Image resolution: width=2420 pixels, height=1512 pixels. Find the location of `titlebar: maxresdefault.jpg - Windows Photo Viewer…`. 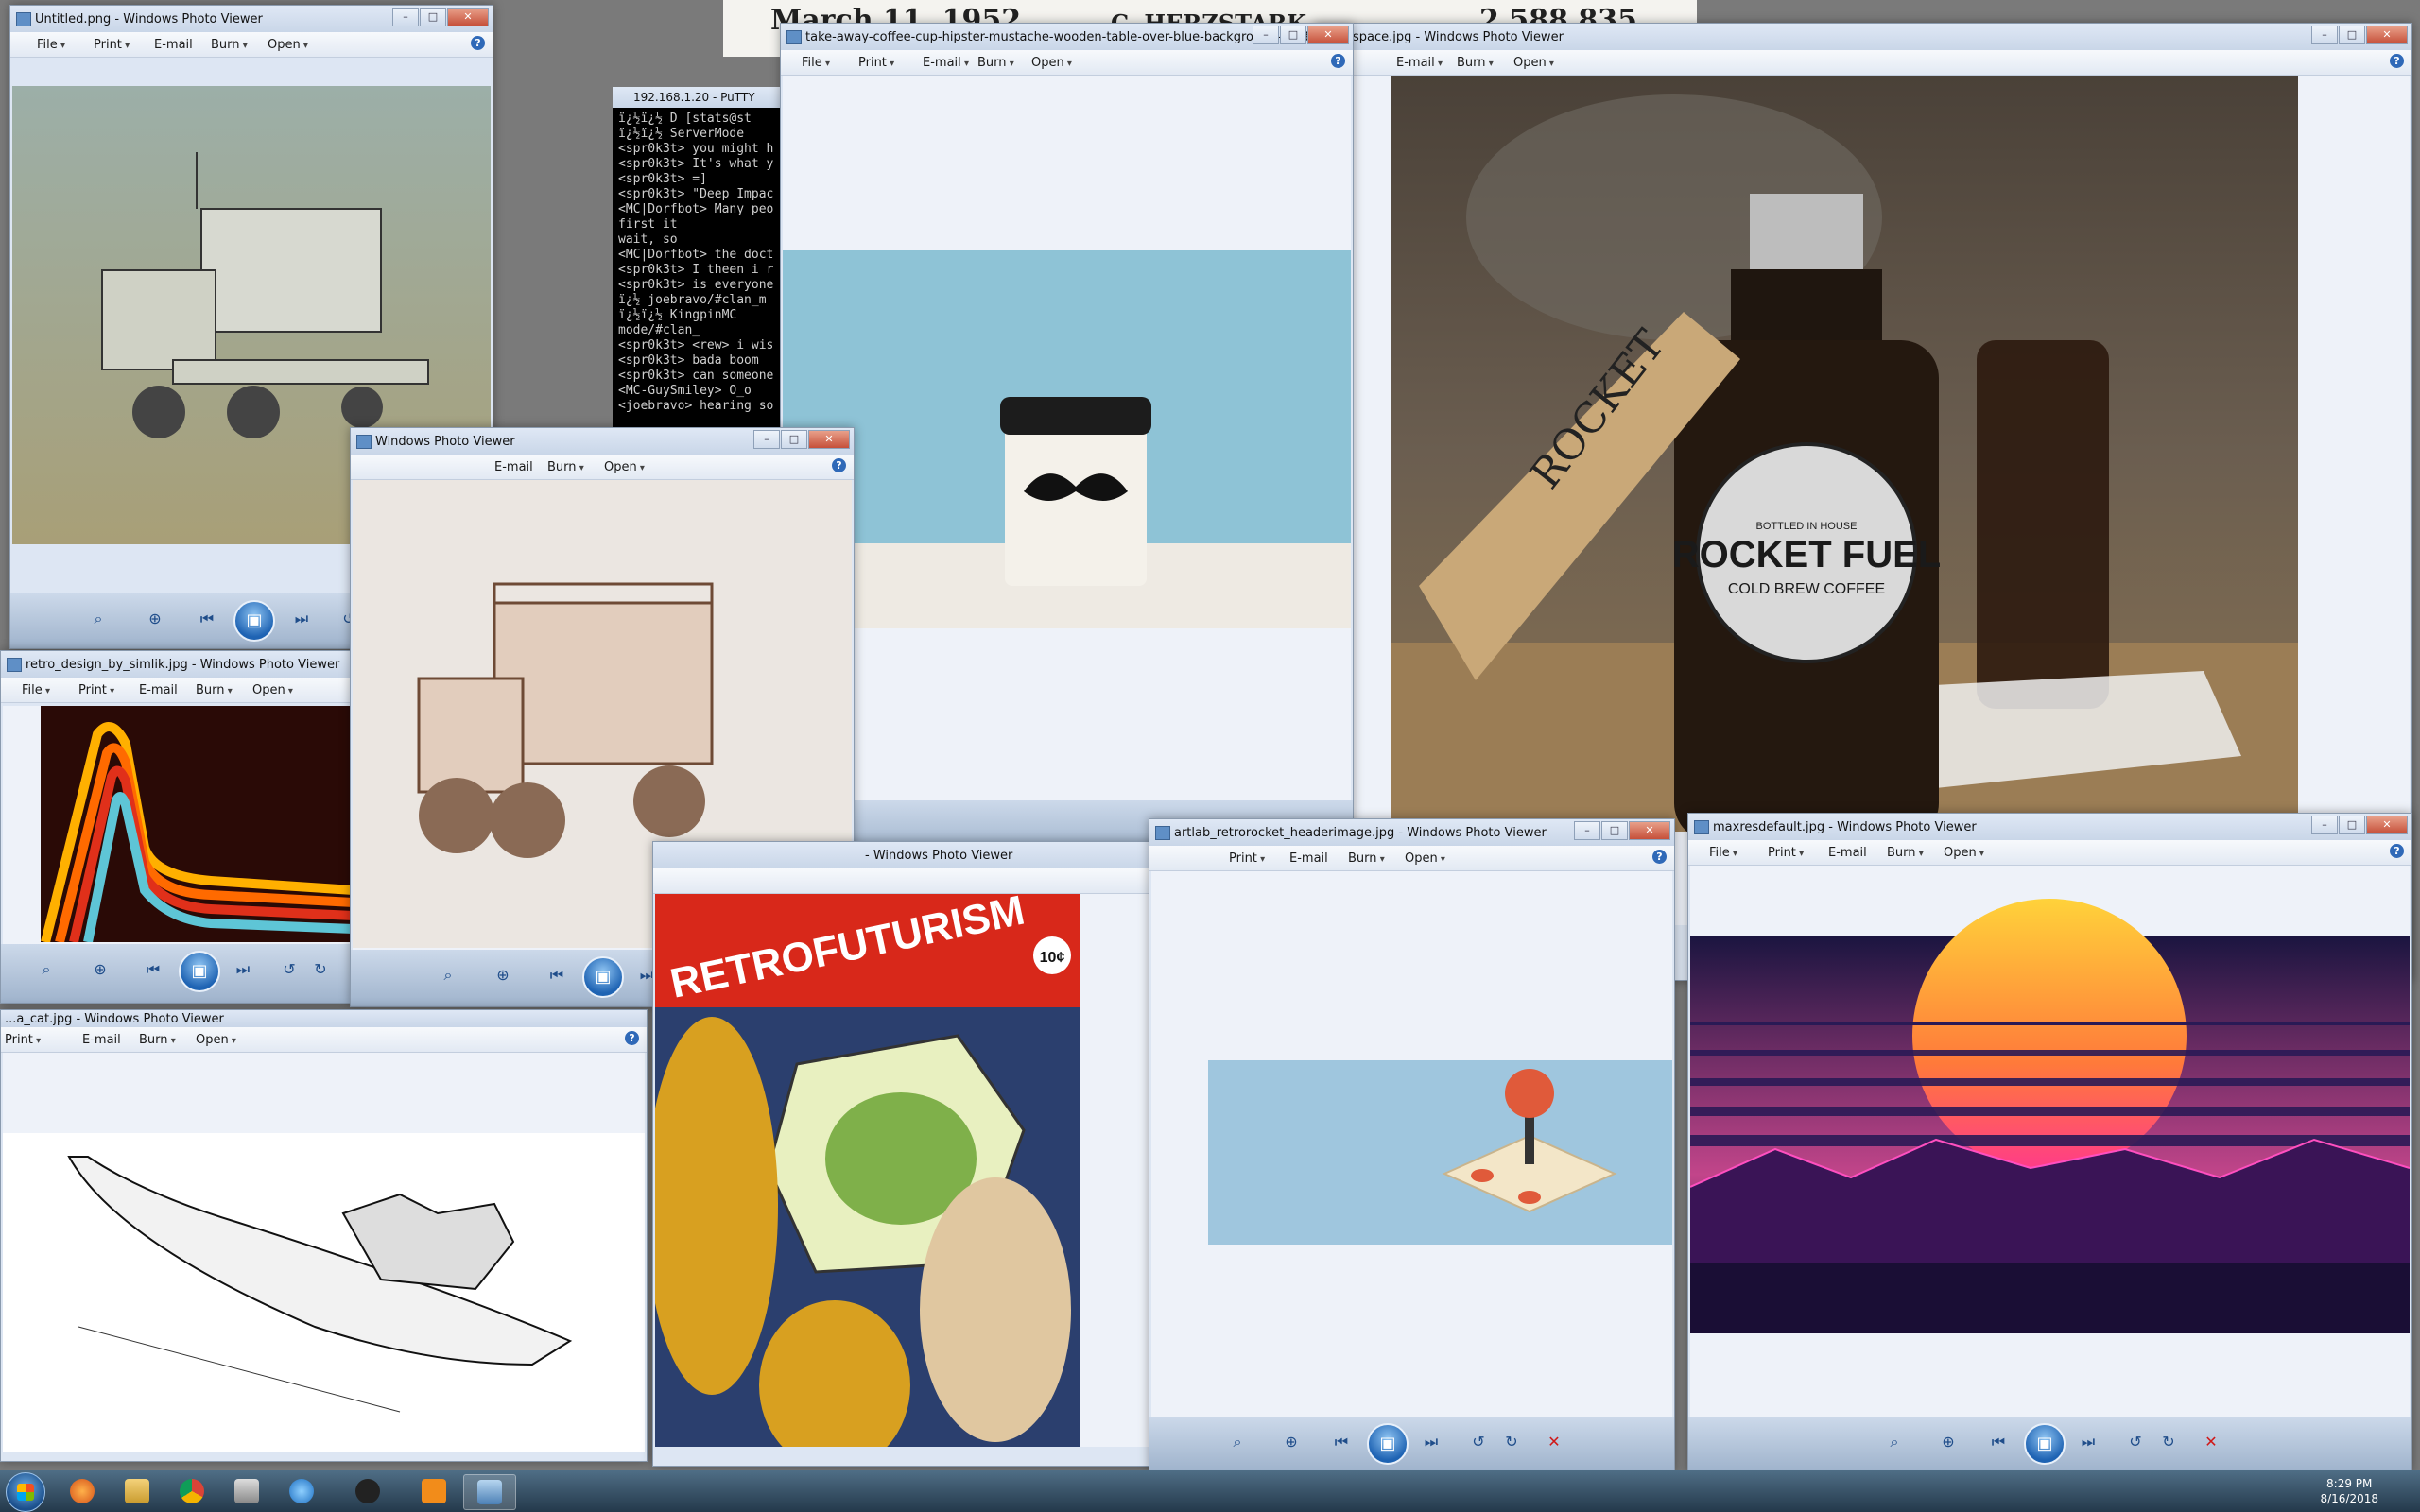

titlebar: maxresdefault.jpg - Windows Photo Viewer… is located at coordinates (2049, 827).